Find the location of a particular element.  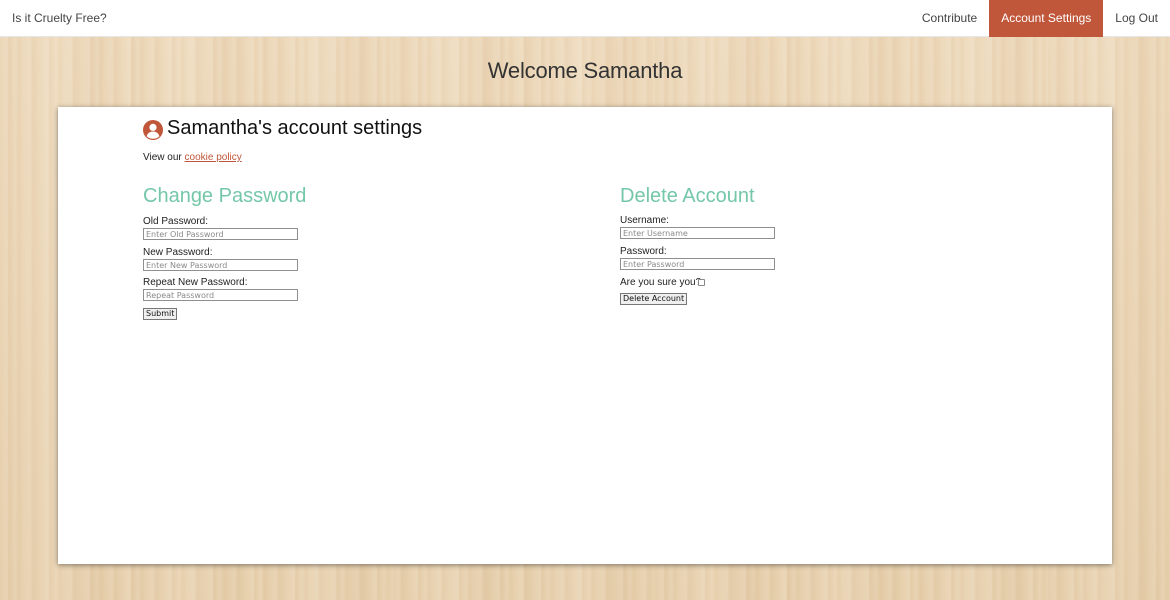

cookie-policy-prefix: View our is located at coordinates (162, 157).